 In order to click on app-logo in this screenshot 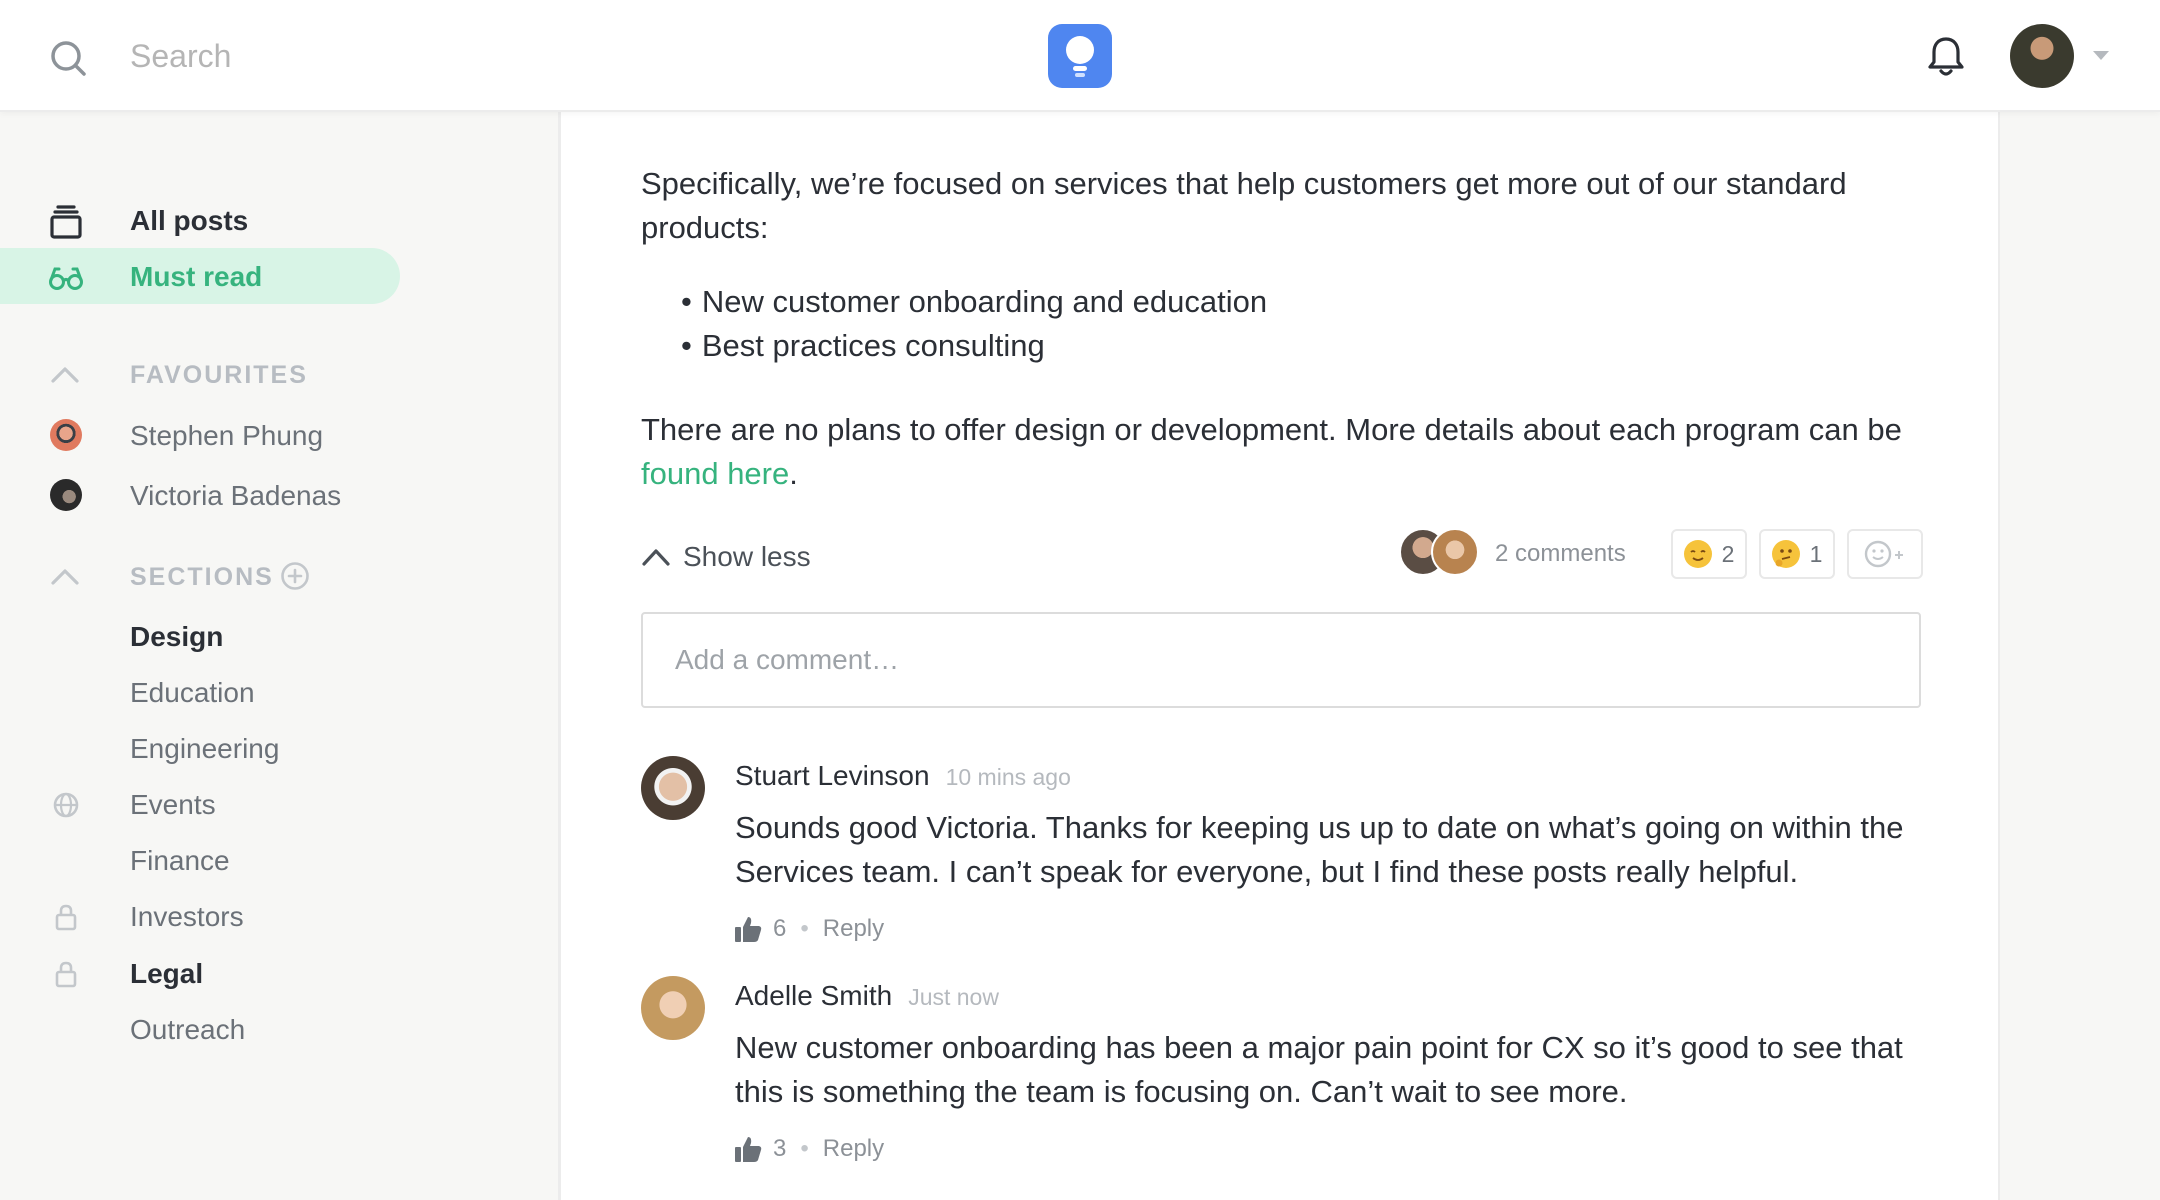, I will do `click(1080, 56)`.